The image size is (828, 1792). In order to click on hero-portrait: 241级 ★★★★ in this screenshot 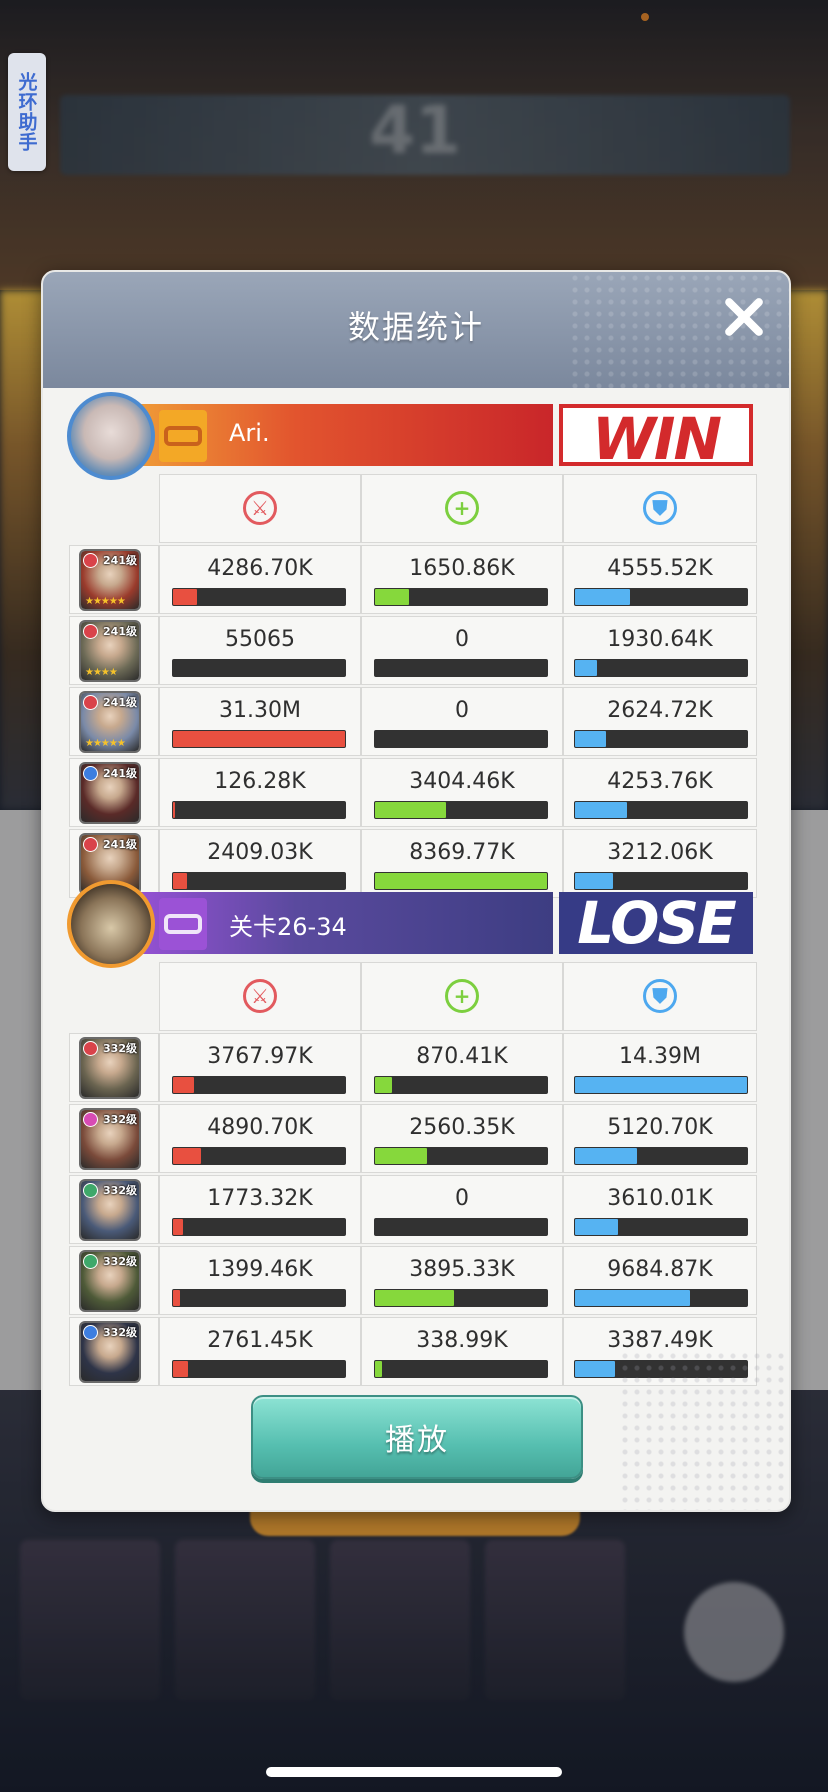, I will do `click(110, 651)`.